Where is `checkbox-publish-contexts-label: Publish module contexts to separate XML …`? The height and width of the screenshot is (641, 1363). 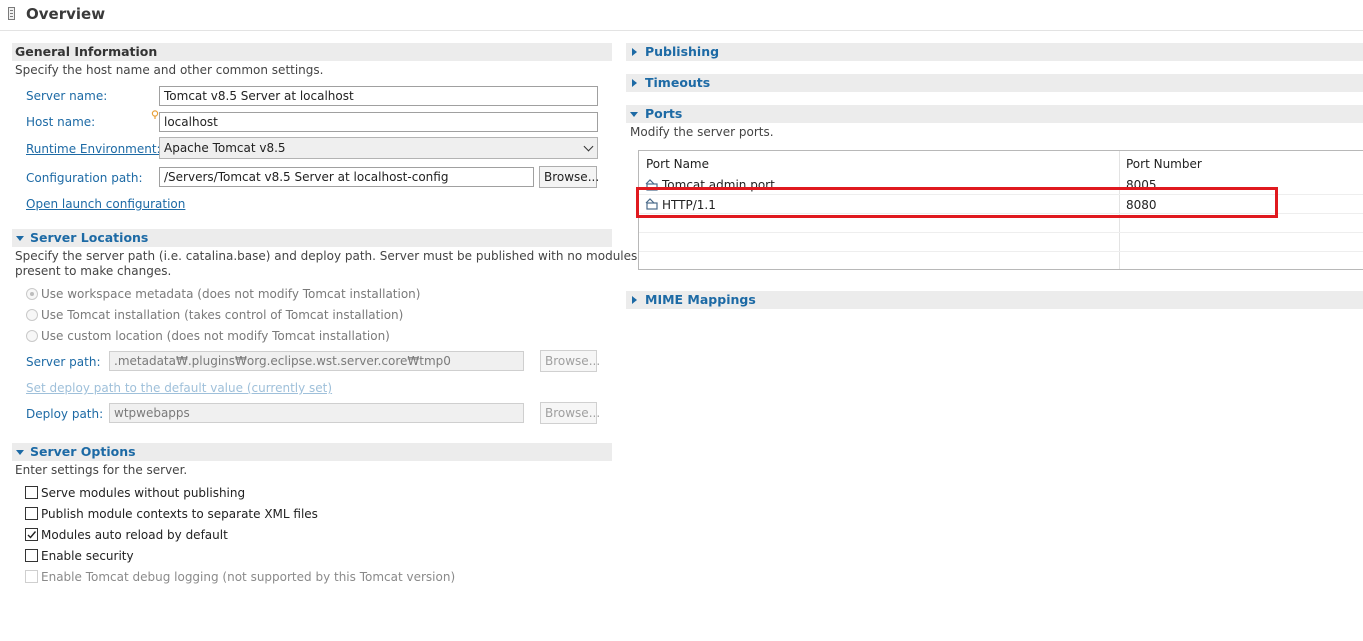 checkbox-publish-contexts-label: Publish module contexts to separate XML … is located at coordinates (179, 514).